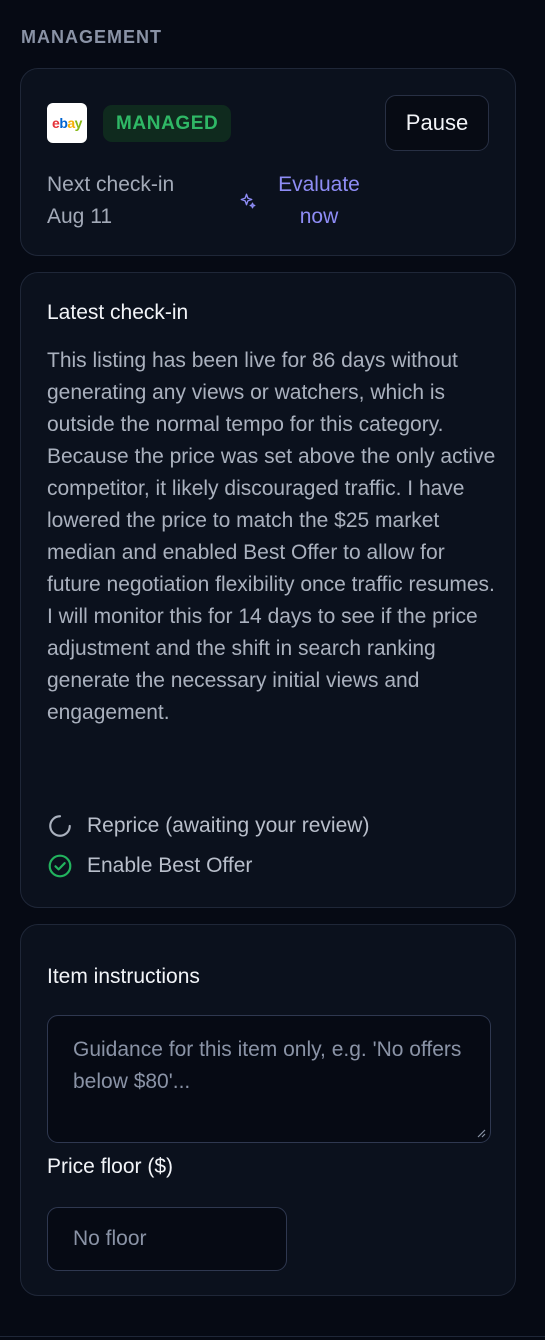 The image size is (545, 1340). Describe the element at coordinates (167, 1239) in the screenshot. I see `price-floor-input: No floor` at that location.